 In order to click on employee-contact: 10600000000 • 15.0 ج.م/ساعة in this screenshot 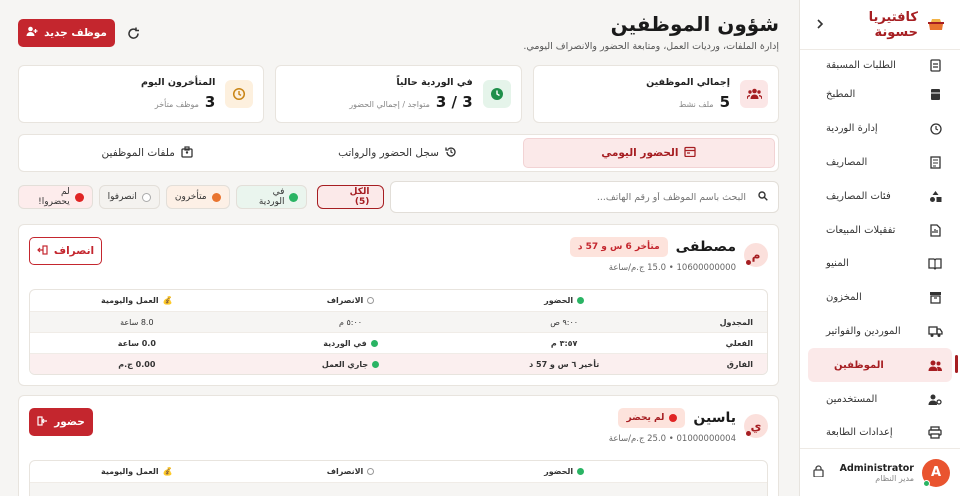, I will do `click(653, 268)`.